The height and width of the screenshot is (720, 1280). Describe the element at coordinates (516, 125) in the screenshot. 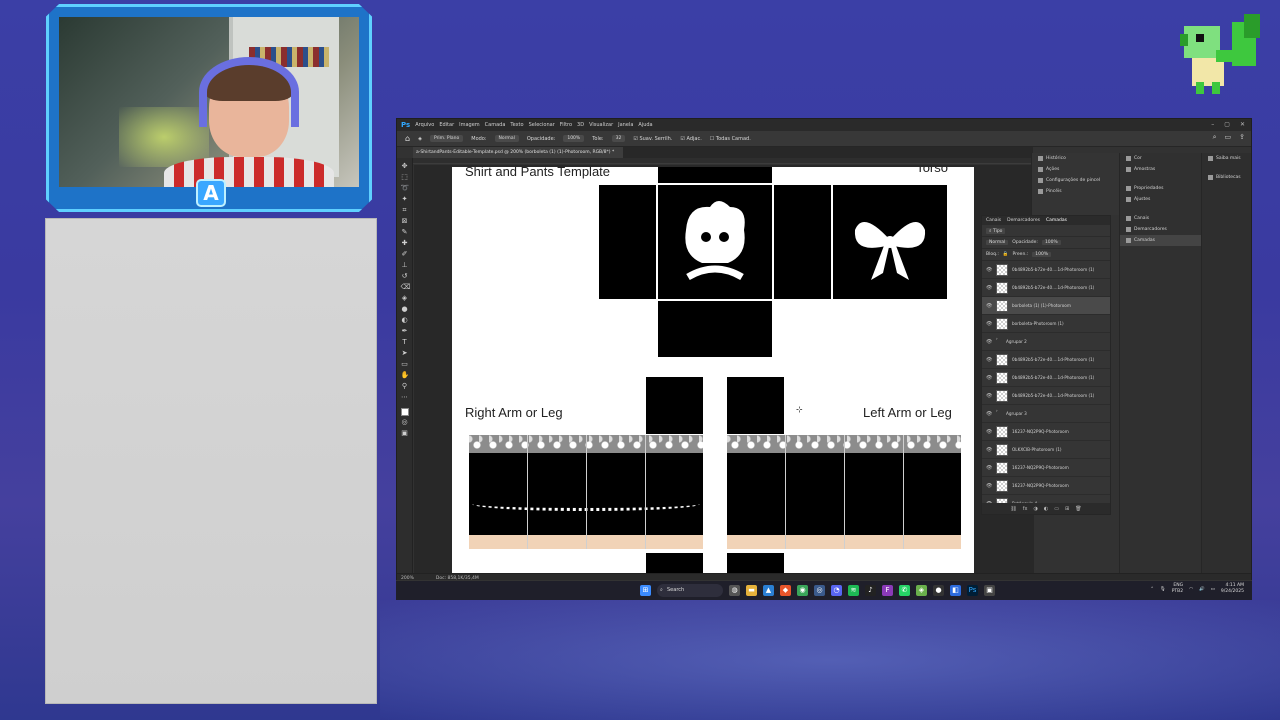

I see `menu-type: Texto` at that location.